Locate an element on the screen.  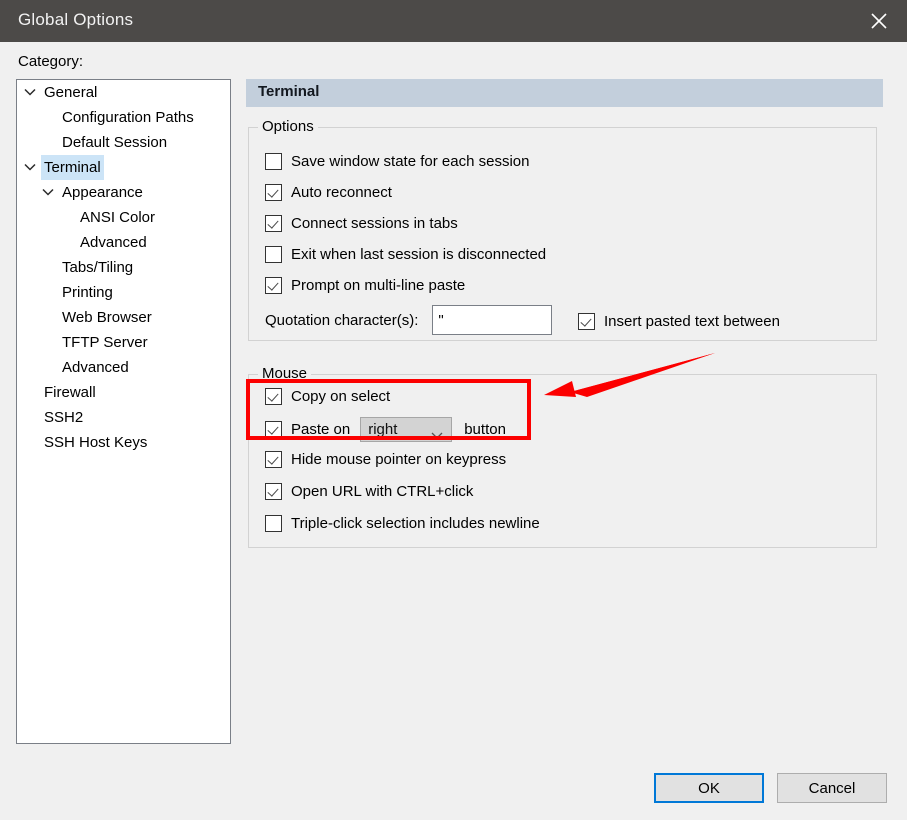
ok-button: OK is located at coordinates (709, 788).